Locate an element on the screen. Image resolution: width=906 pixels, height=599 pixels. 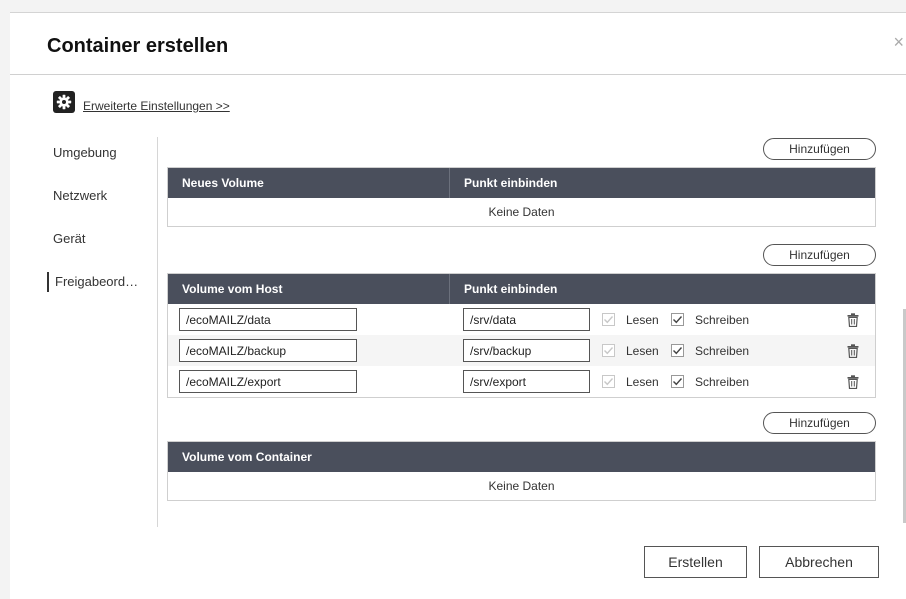
host-volume-rows: Lesen Schreiben Lesen Schreiben Lesen is located at coordinates (521, 350).